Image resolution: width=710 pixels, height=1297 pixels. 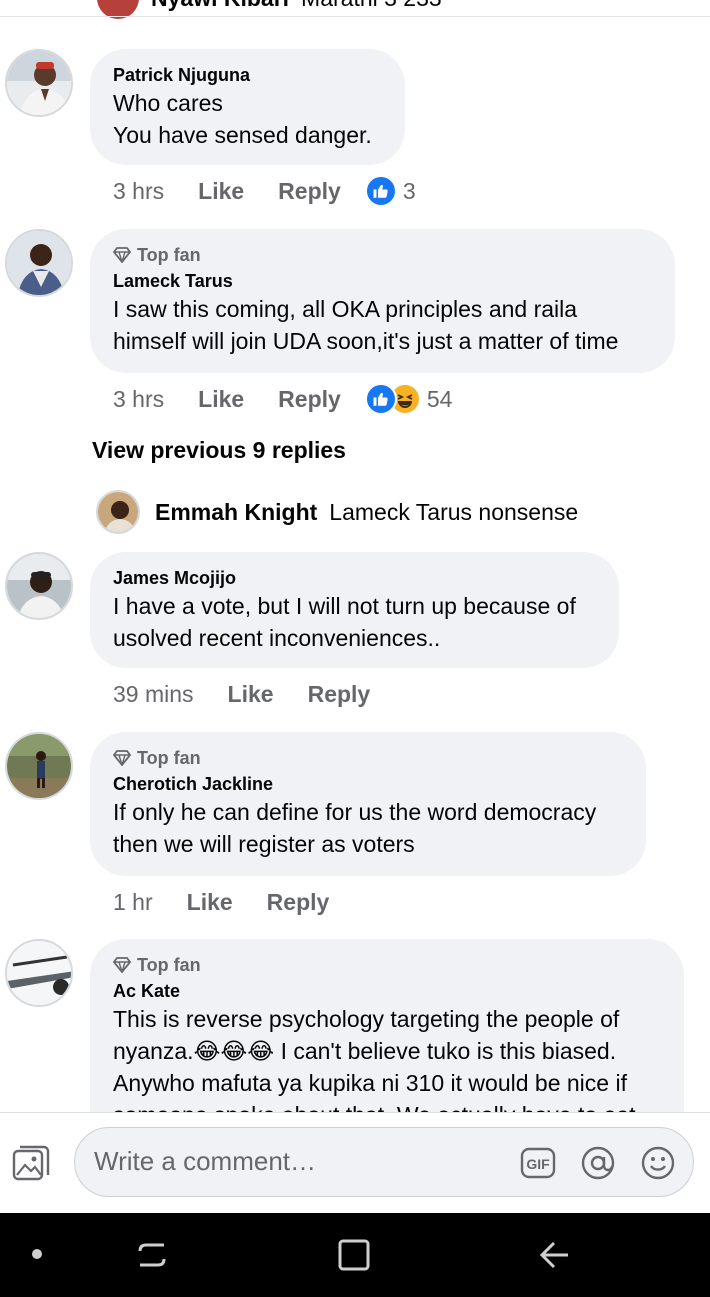 I want to click on comment-actions: 39 mins Like Reply, so click(x=241, y=694).